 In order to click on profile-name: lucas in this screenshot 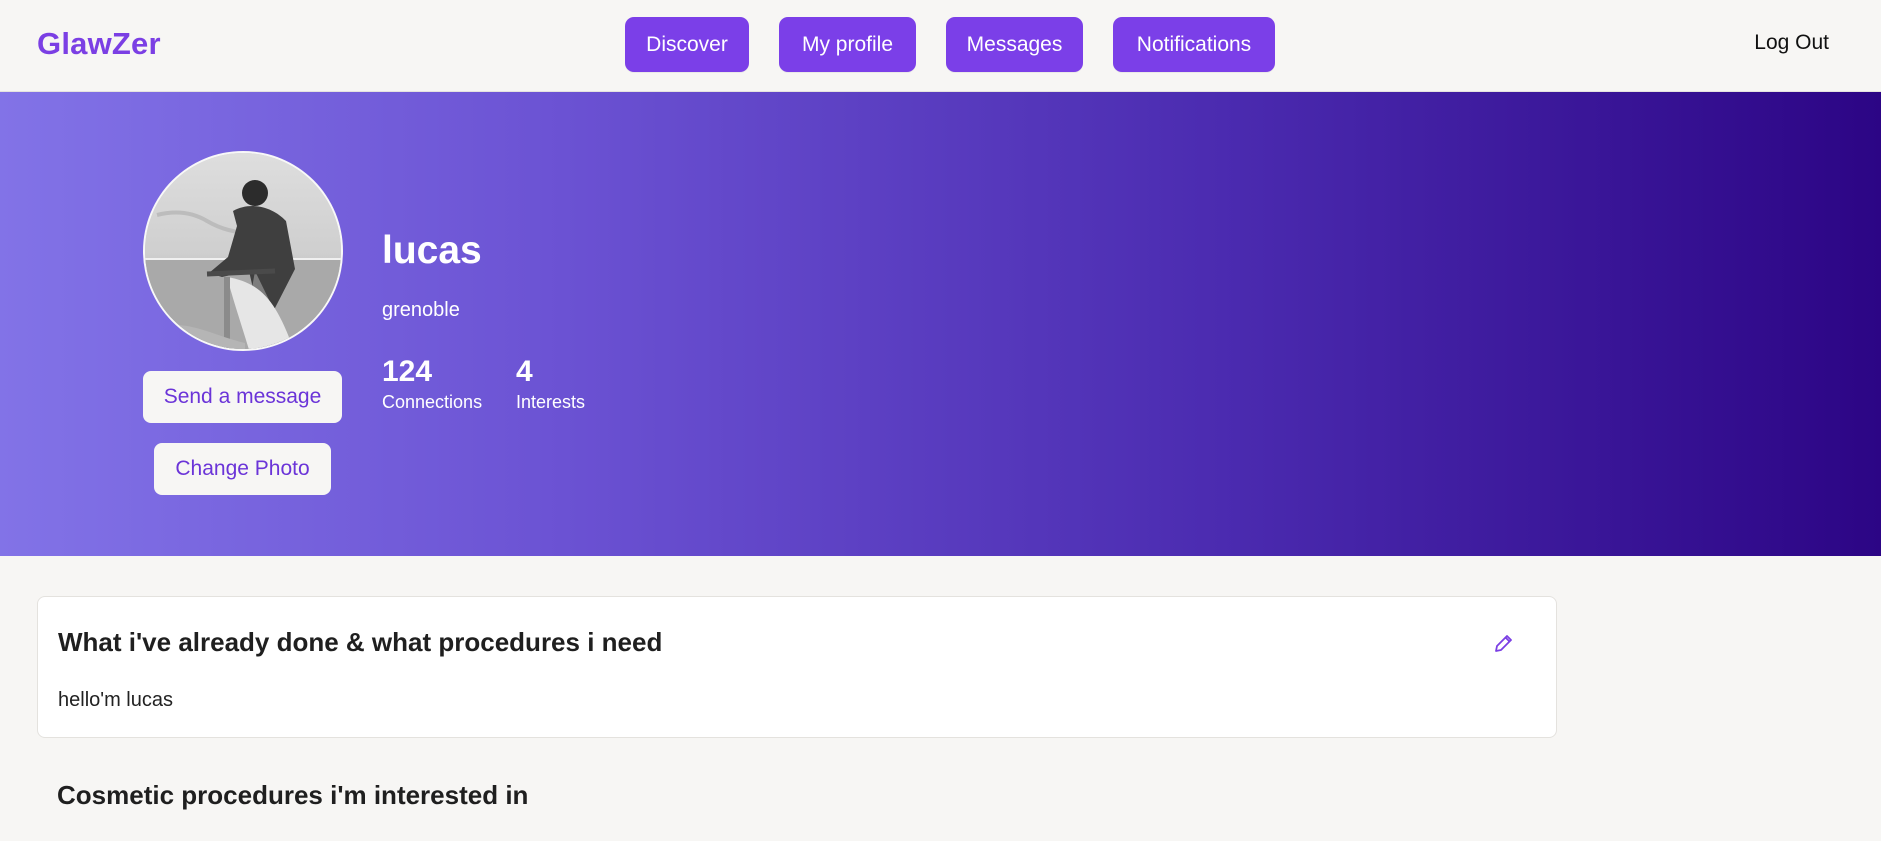, I will do `click(432, 250)`.